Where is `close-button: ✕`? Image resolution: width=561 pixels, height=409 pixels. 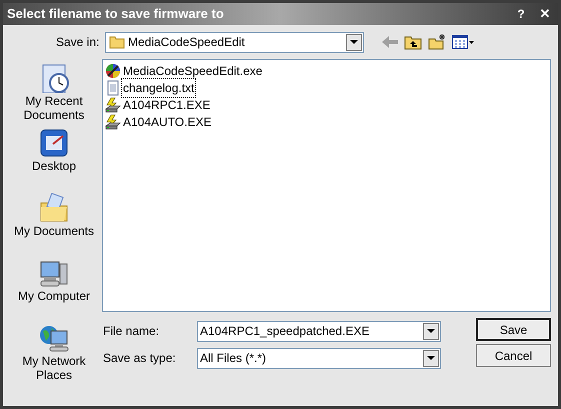
close-button: ✕ is located at coordinates (545, 14).